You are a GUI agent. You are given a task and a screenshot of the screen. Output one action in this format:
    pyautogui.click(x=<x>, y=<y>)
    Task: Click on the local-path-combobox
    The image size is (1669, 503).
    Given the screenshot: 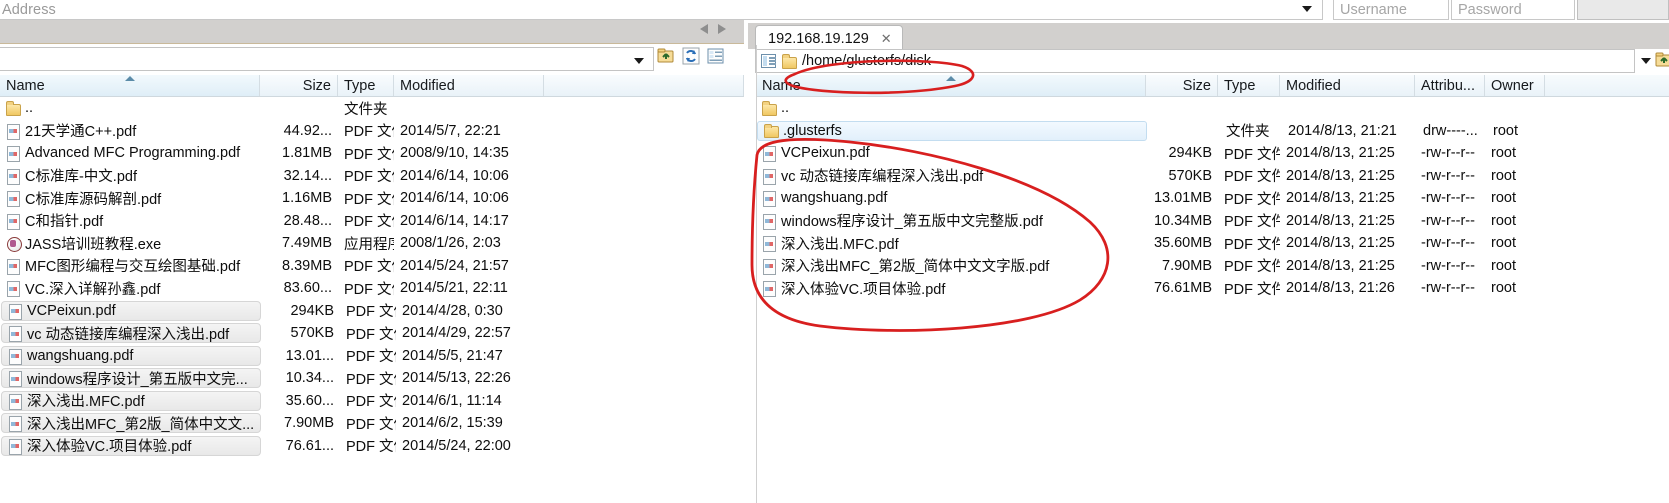 What is the action you would take?
    pyautogui.click(x=327, y=59)
    